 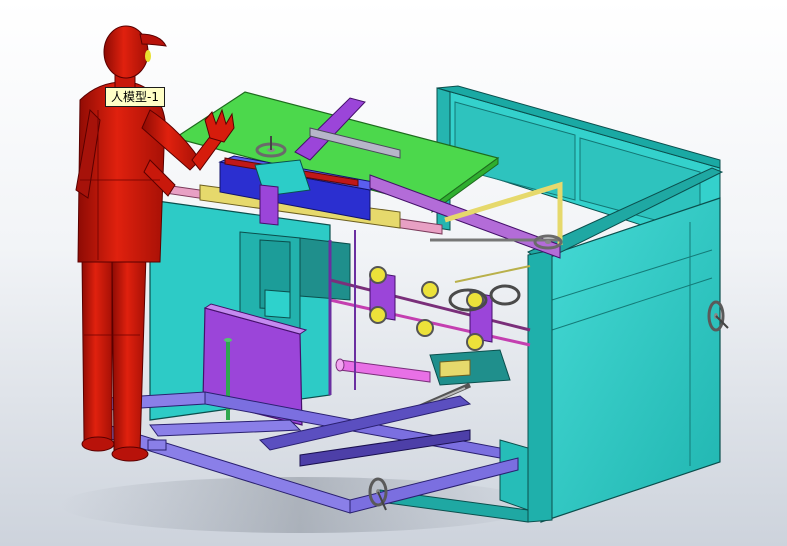 I want to click on left-frame-column-base, so click(x=277, y=304).